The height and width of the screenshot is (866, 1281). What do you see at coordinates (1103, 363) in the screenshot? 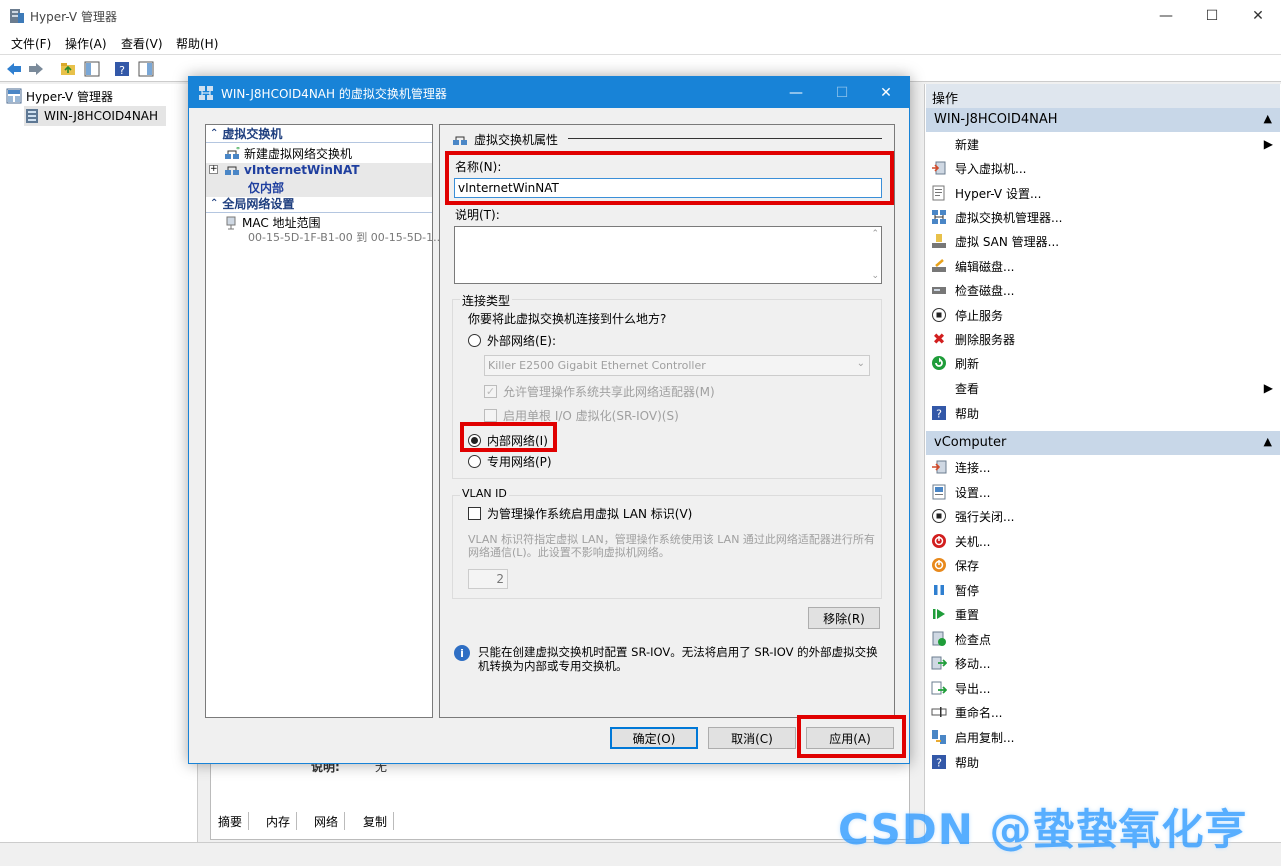
I see `action-refresh: 刷新` at bounding box center [1103, 363].